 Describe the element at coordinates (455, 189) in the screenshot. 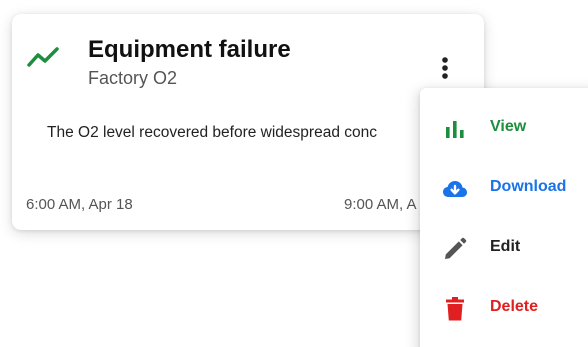

I see `cloud-download-icon` at that location.